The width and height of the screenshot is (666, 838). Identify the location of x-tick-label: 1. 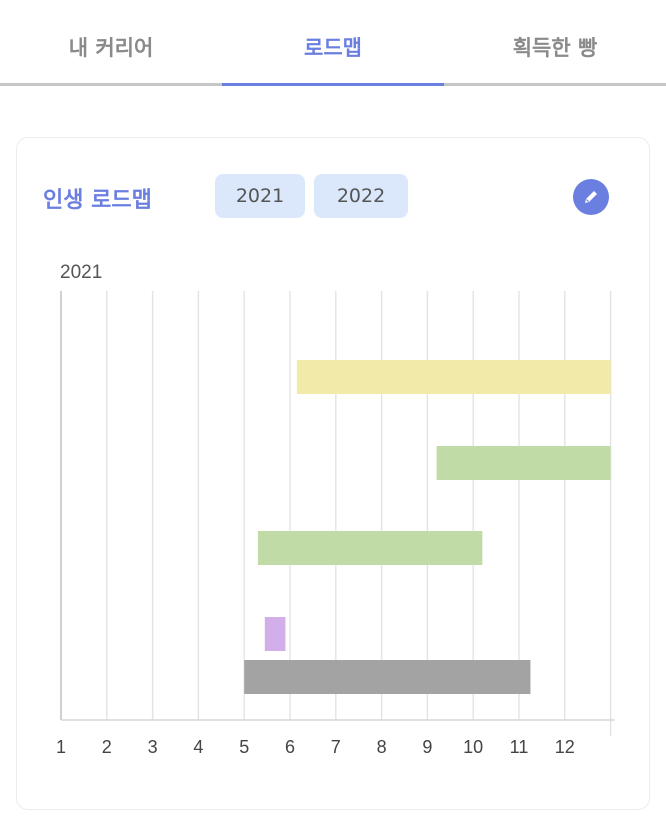
(61, 747).